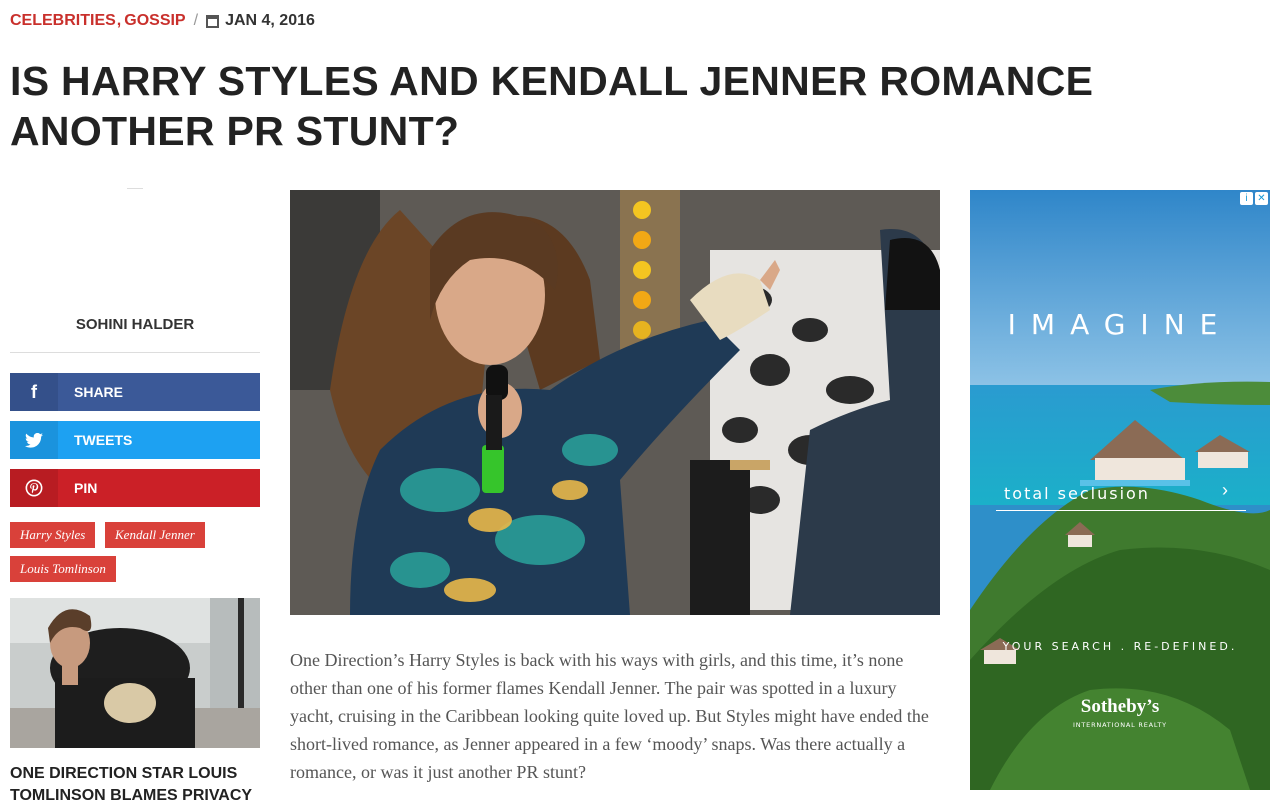 The width and height of the screenshot is (1277, 807). What do you see at coordinates (135, 673) in the screenshot?
I see `related-post-image` at bounding box center [135, 673].